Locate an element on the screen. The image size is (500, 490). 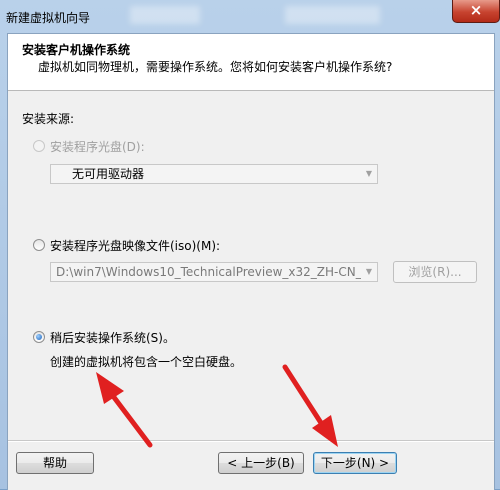
window-title: 新建虚拟机向导 is located at coordinates (48, 18).